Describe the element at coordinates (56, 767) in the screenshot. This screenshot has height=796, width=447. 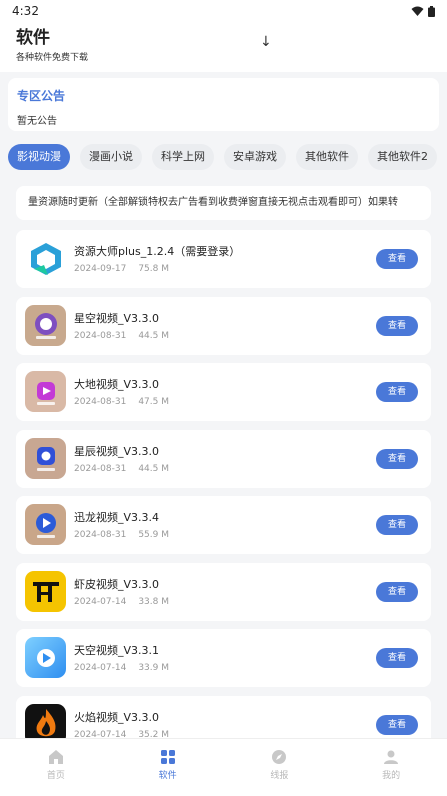
I see `nav-home: 首页` at that location.